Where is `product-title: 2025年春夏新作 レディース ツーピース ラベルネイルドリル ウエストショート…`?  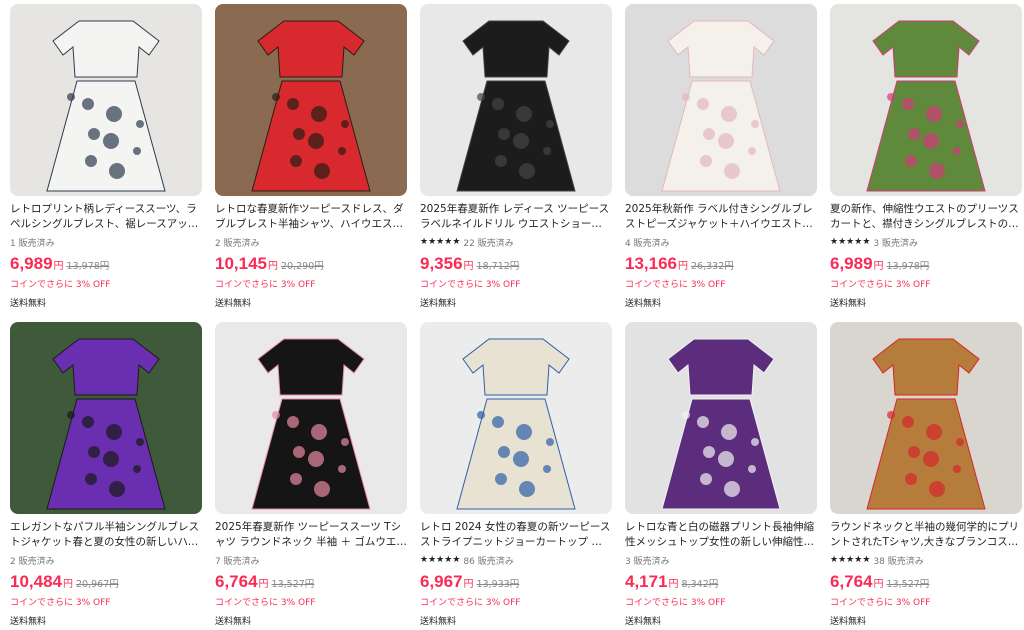
product-title: 2025年春夏新作 レディース ツーピース ラベルネイルドリル ウエストショート… is located at coordinates (516, 217).